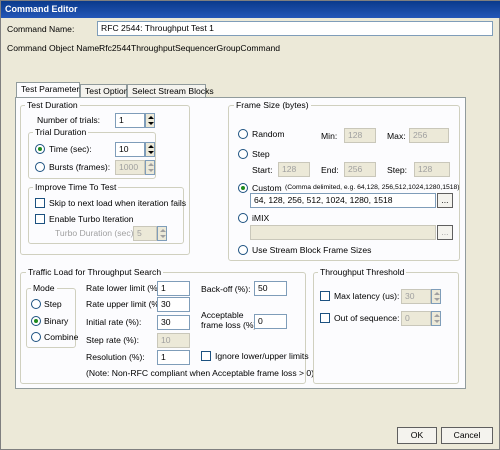  What do you see at coordinates (312, 250) in the screenshot?
I see `stream-sizes-label: Use Stream Block Frame Sizes` at bounding box center [312, 250].